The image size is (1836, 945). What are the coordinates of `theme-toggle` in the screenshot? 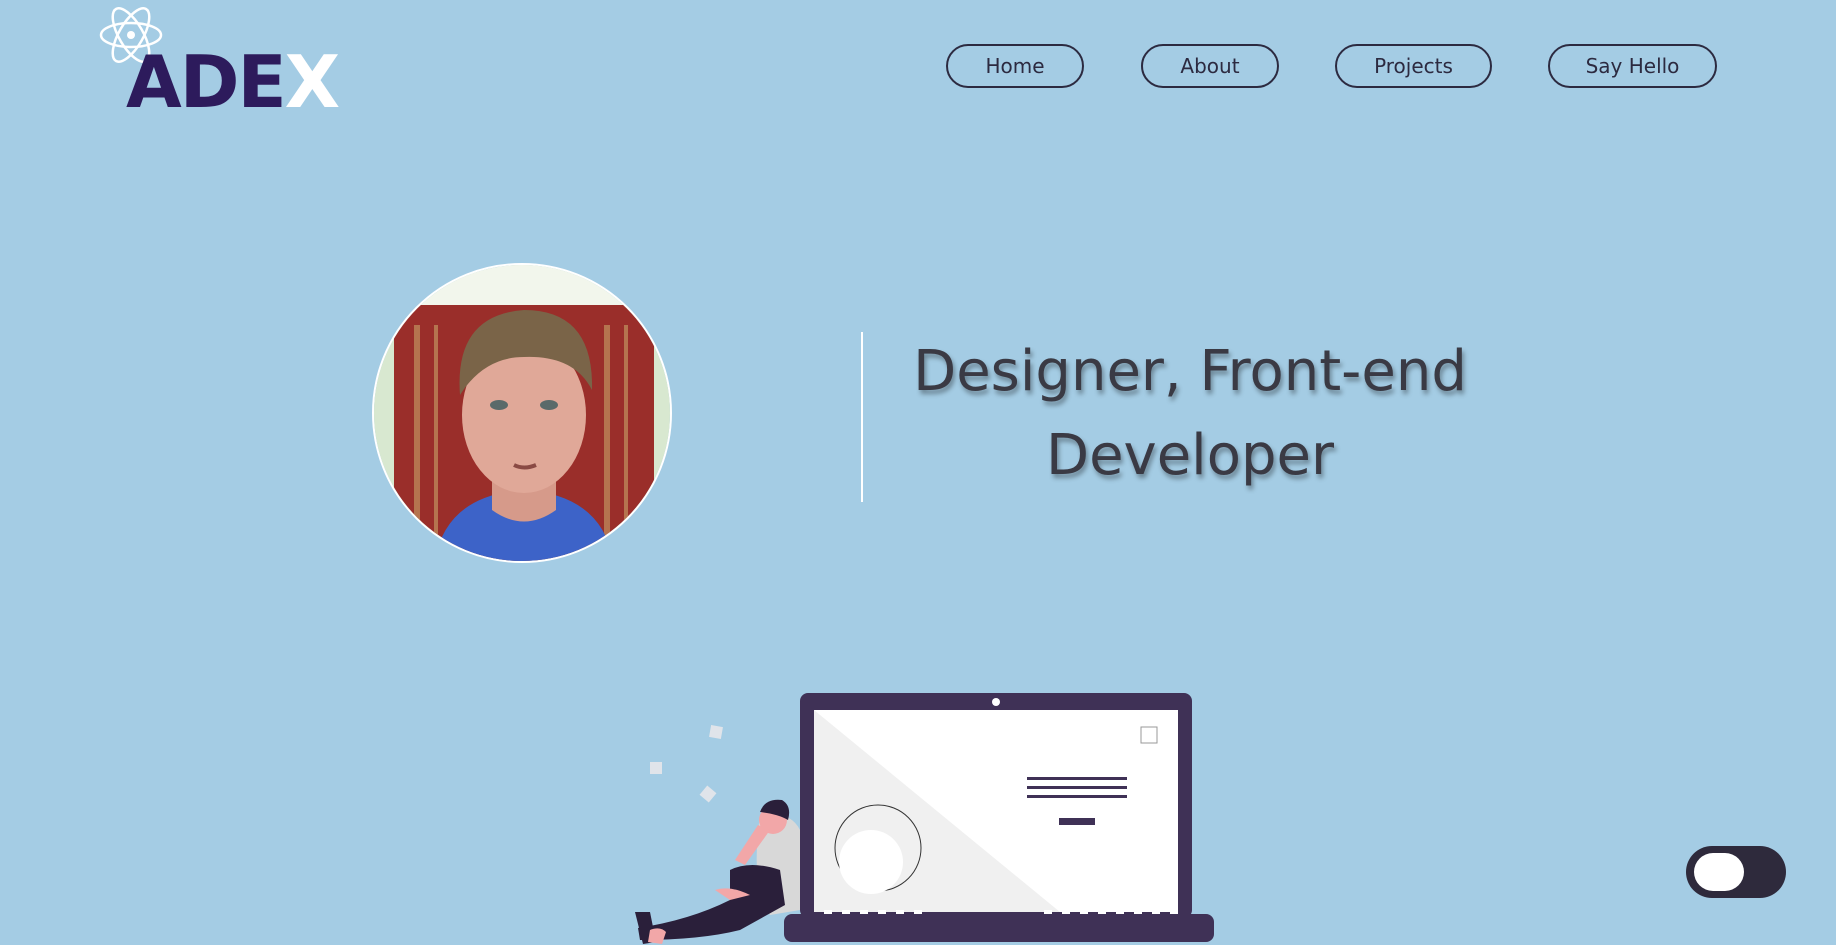 It's located at (1736, 872).